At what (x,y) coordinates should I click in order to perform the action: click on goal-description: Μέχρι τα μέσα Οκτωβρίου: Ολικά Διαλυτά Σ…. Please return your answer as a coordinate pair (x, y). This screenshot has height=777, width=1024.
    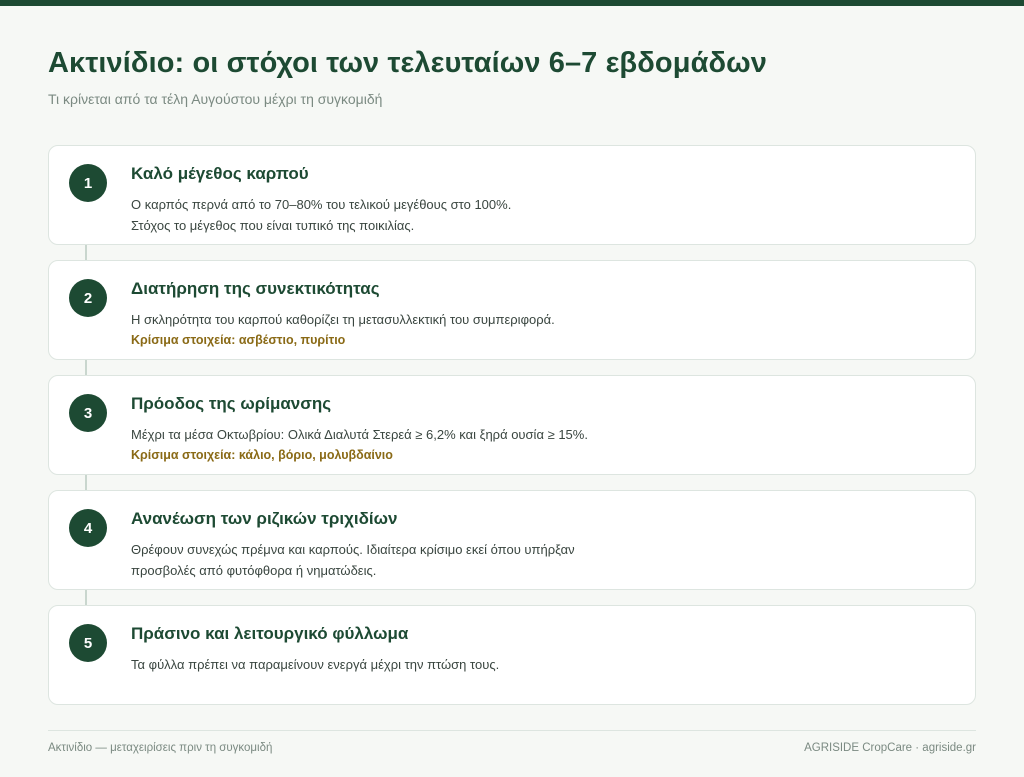
    Looking at the image, I should click on (541, 444).